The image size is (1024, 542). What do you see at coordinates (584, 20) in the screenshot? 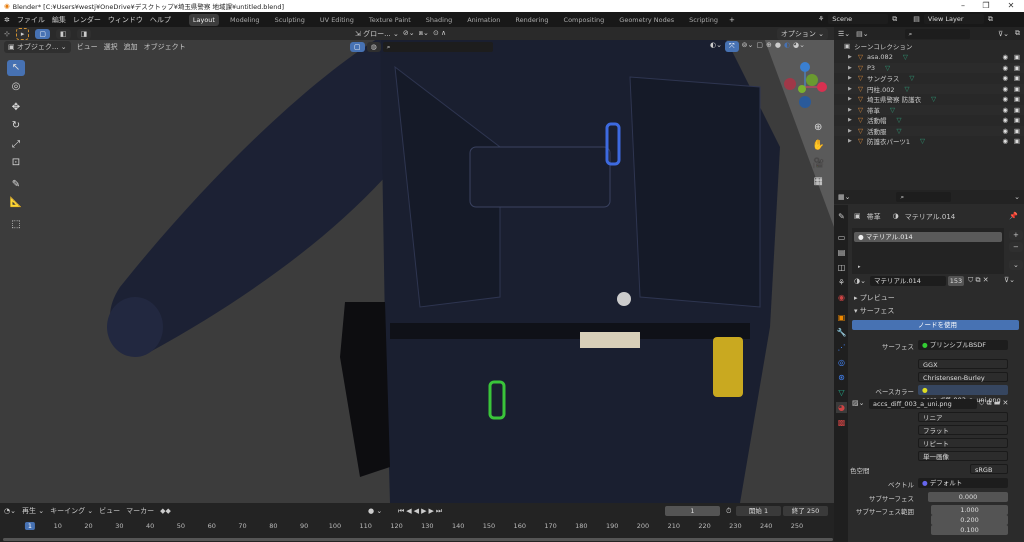
I see `tab-compositing: Compositing` at bounding box center [584, 20].